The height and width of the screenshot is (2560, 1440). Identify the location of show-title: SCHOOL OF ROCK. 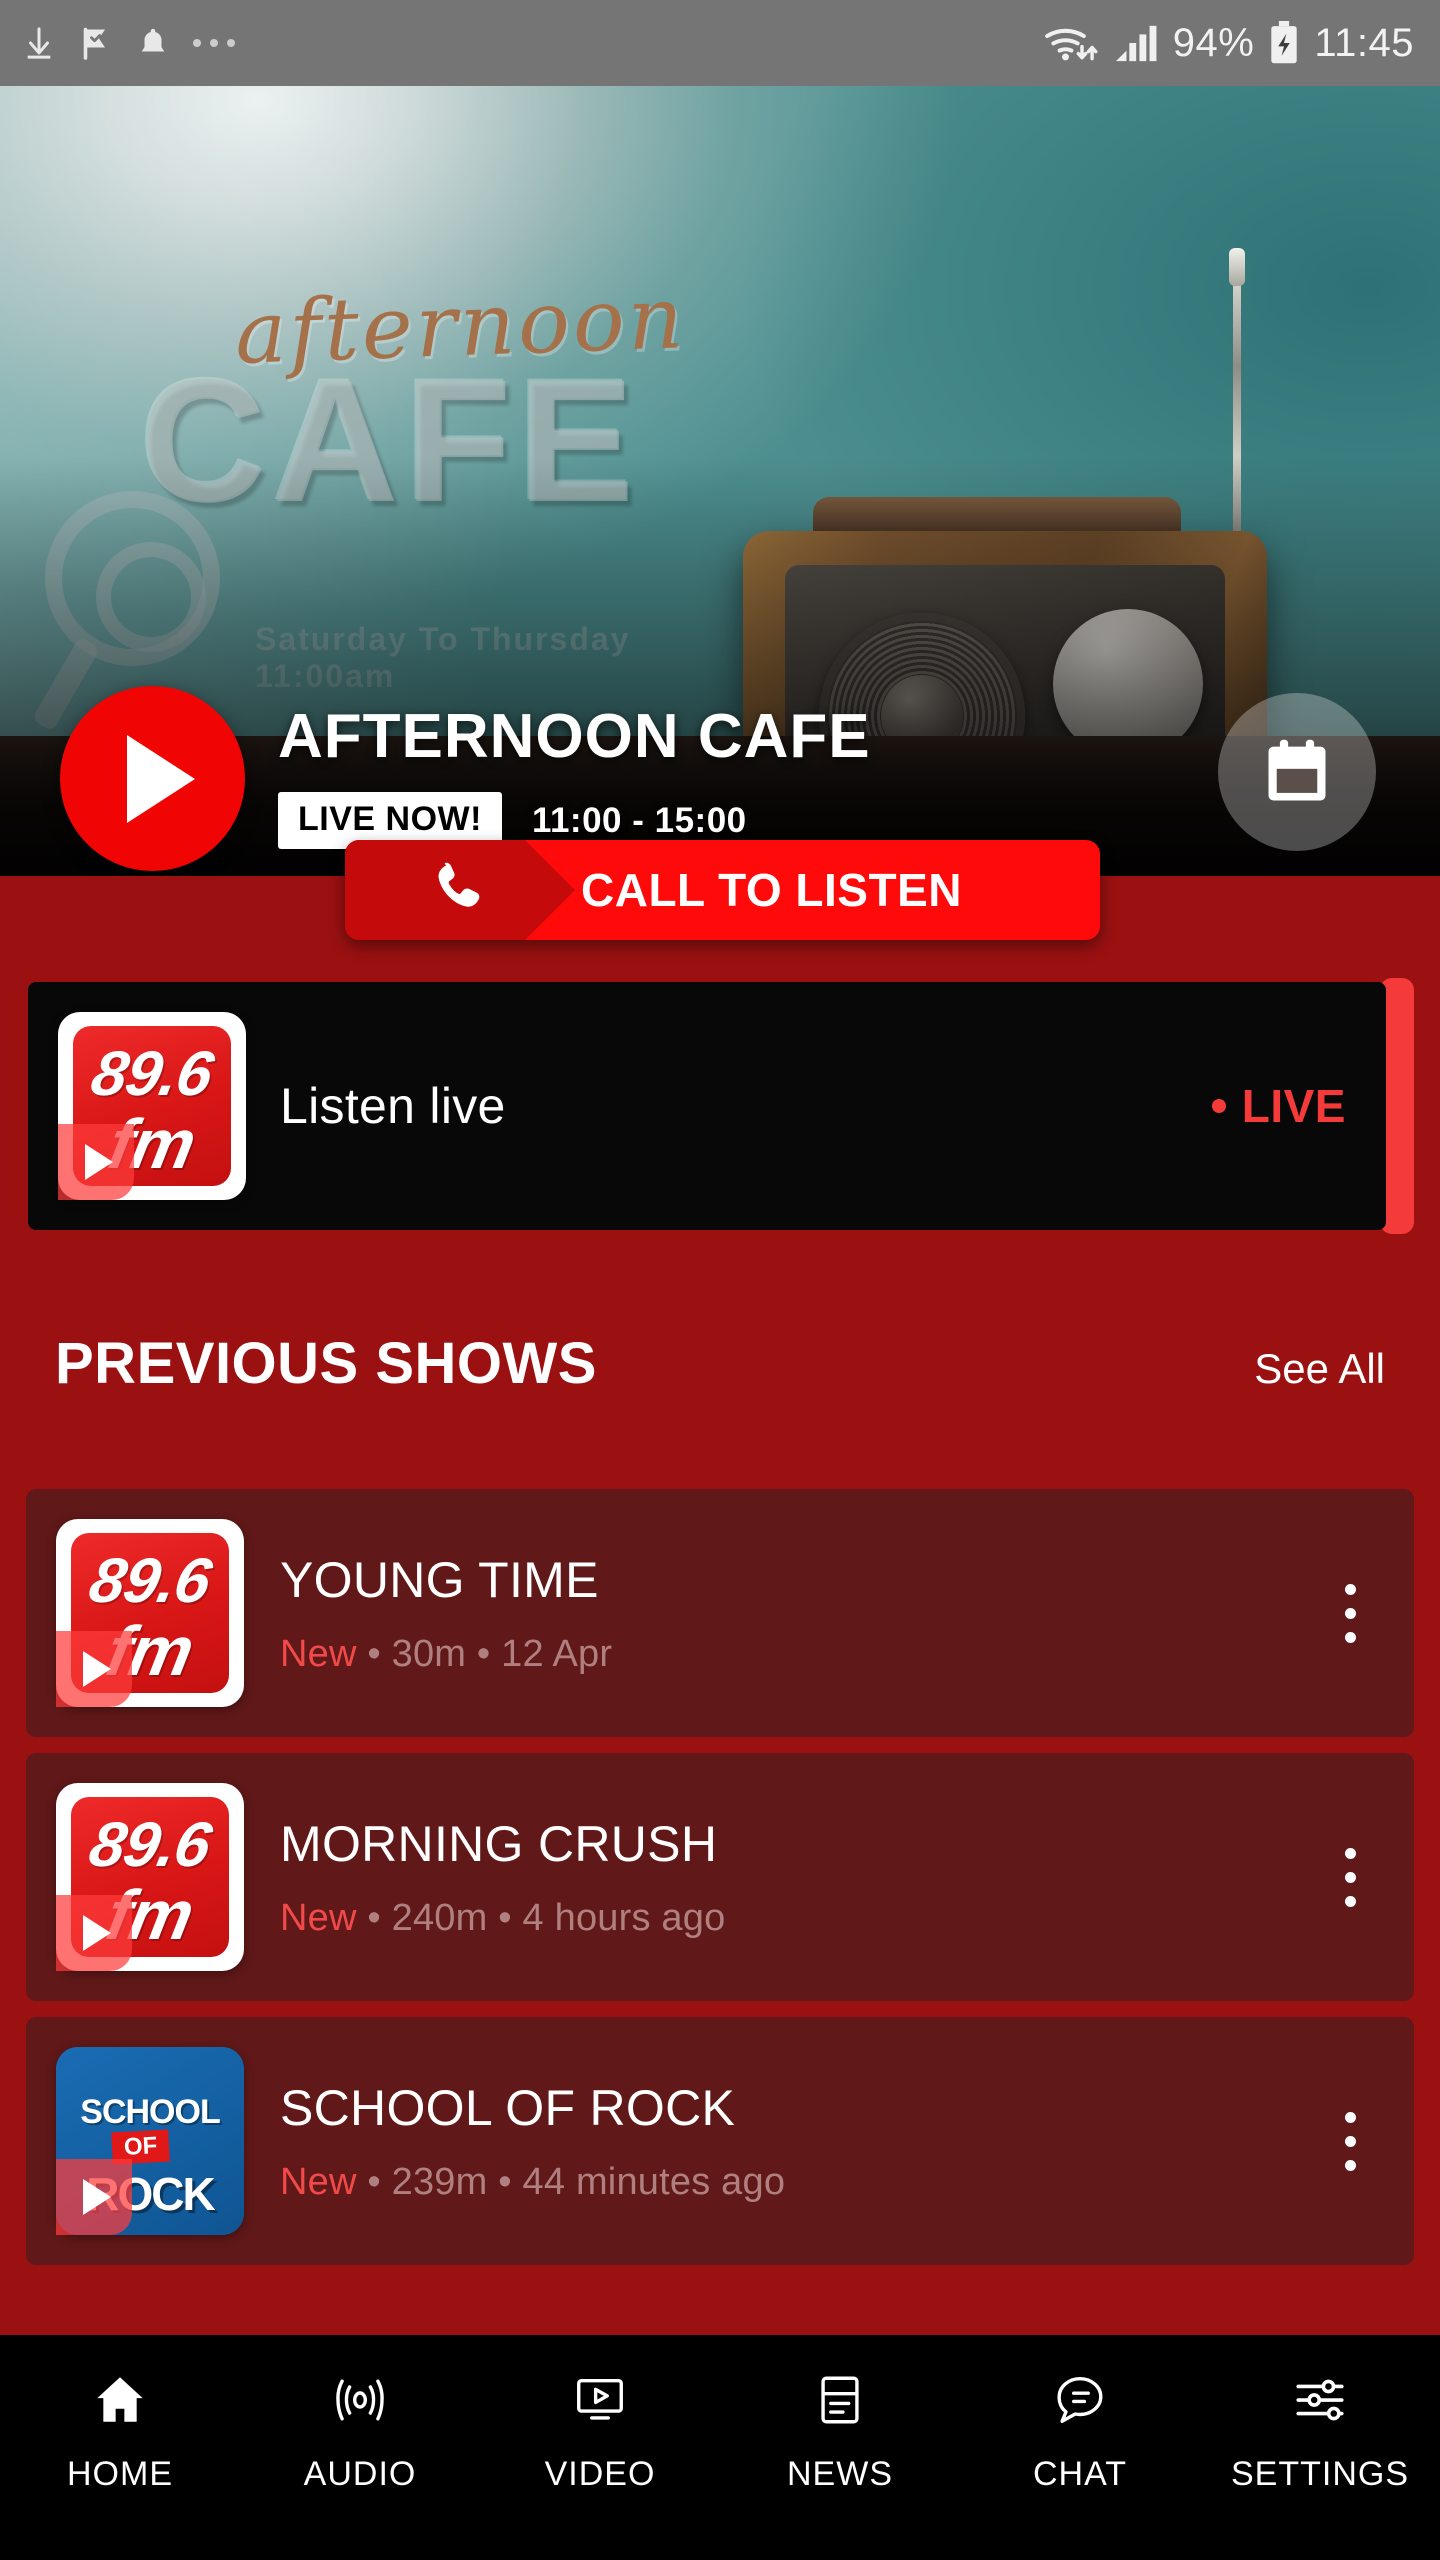
(508, 2107).